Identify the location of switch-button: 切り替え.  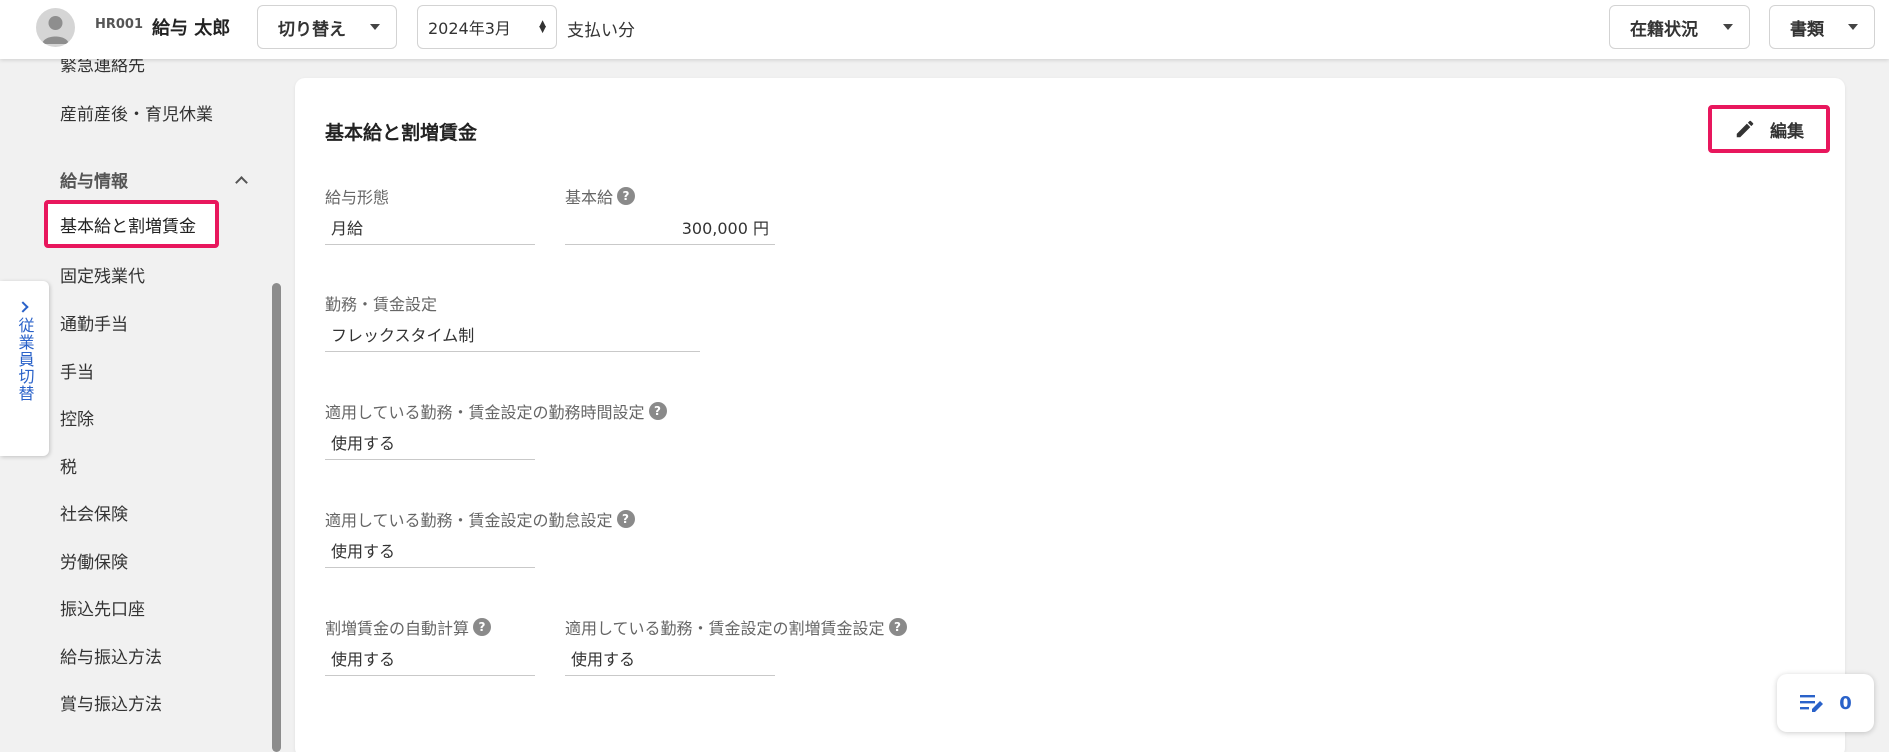
(327, 27).